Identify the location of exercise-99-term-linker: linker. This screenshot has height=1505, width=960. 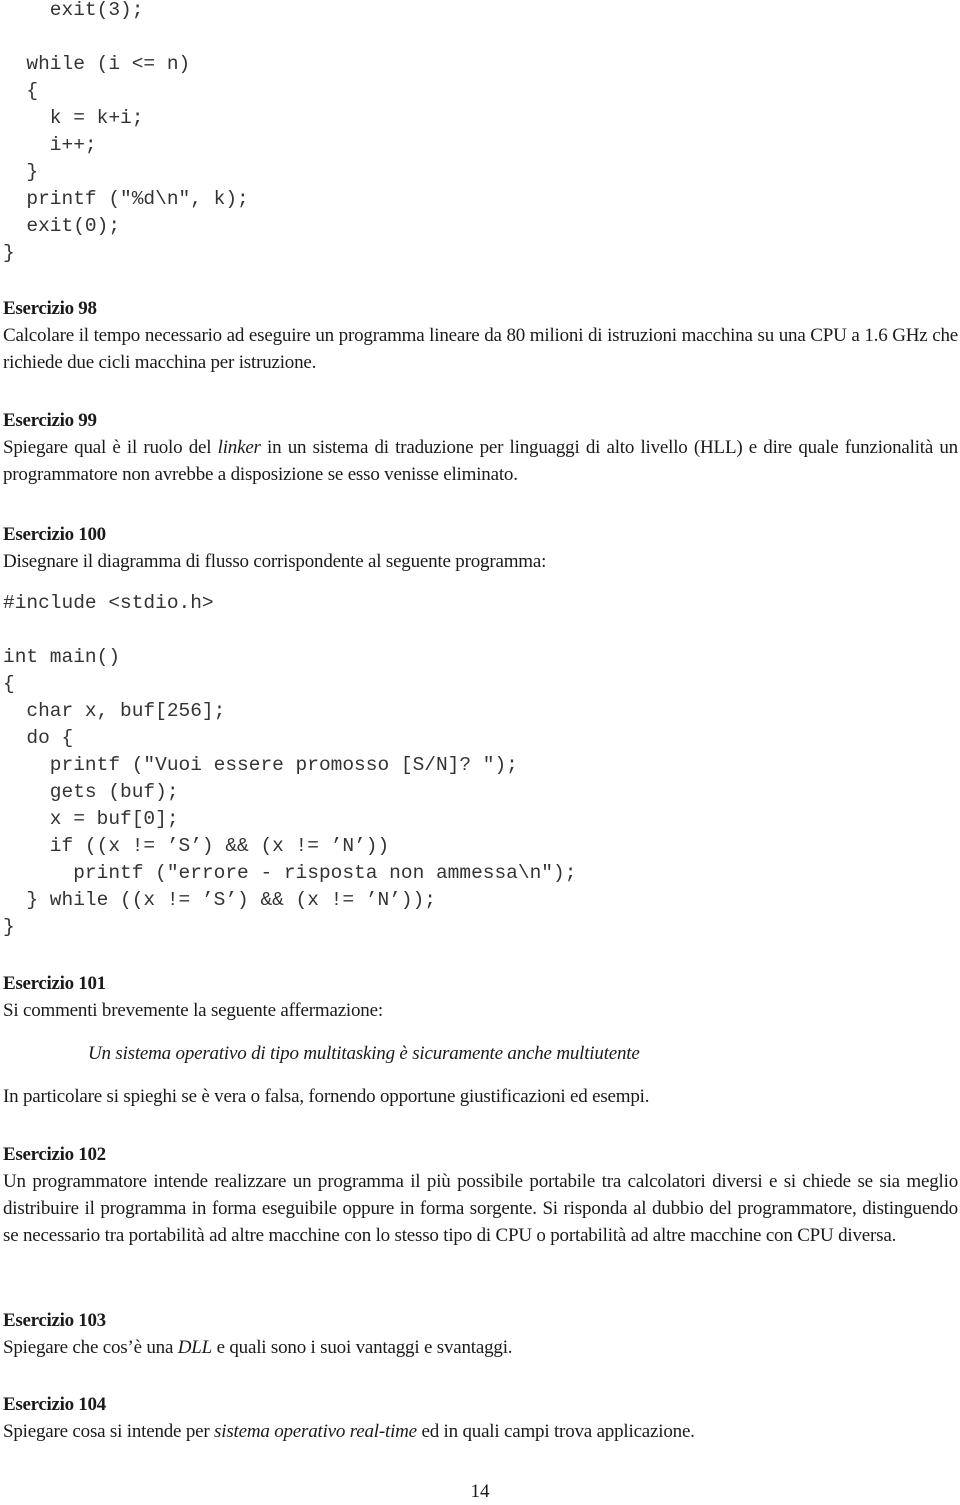
(239, 447).